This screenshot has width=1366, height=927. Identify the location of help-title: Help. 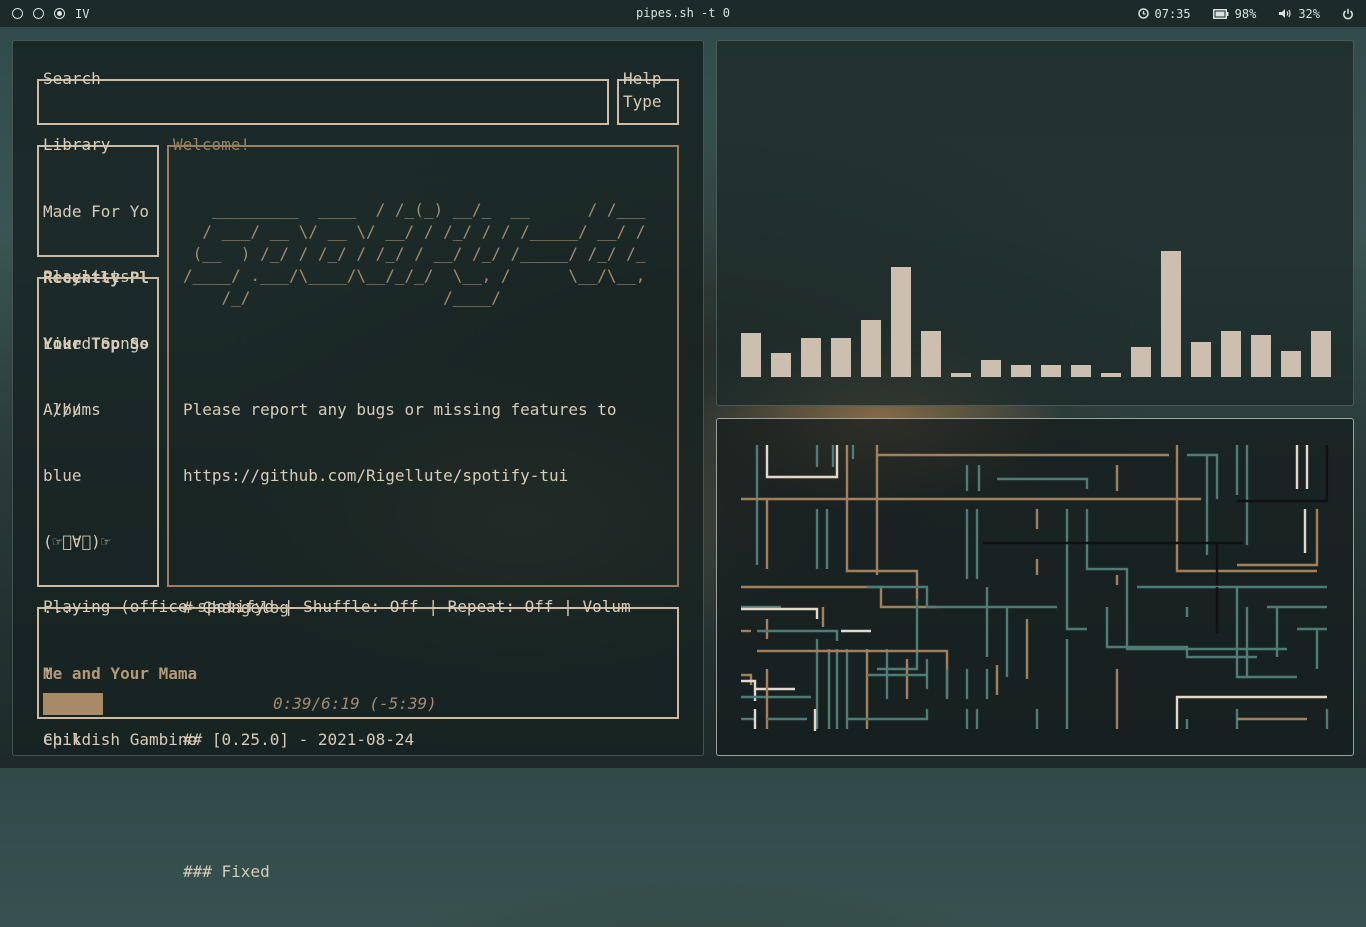
(642, 78).